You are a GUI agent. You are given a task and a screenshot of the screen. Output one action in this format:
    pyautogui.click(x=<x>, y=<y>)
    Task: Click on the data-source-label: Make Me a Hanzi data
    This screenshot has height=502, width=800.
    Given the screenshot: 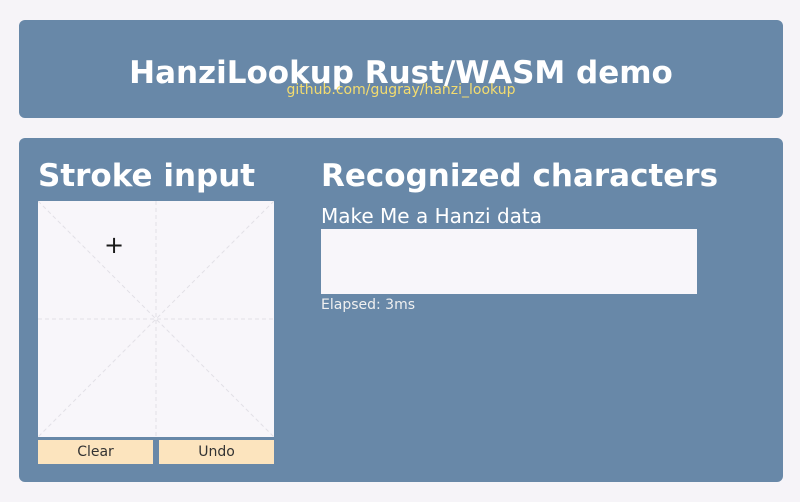 What is the action you would take?
    pyautogui.click(x=432, y=216)
    